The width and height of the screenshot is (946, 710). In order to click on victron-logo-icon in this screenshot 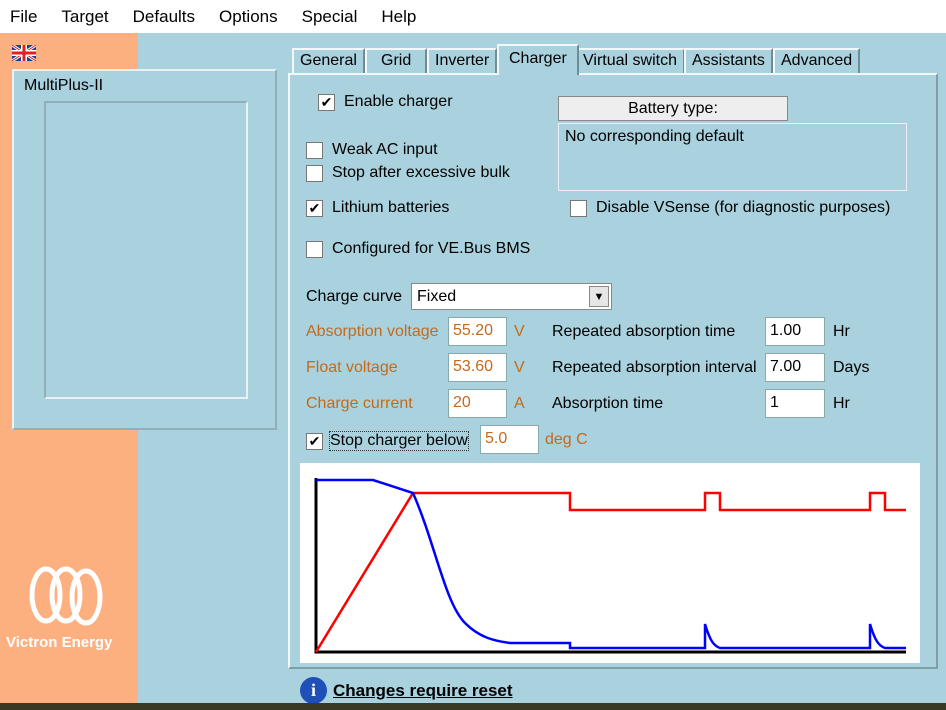, I will do `click(66, 596)`.